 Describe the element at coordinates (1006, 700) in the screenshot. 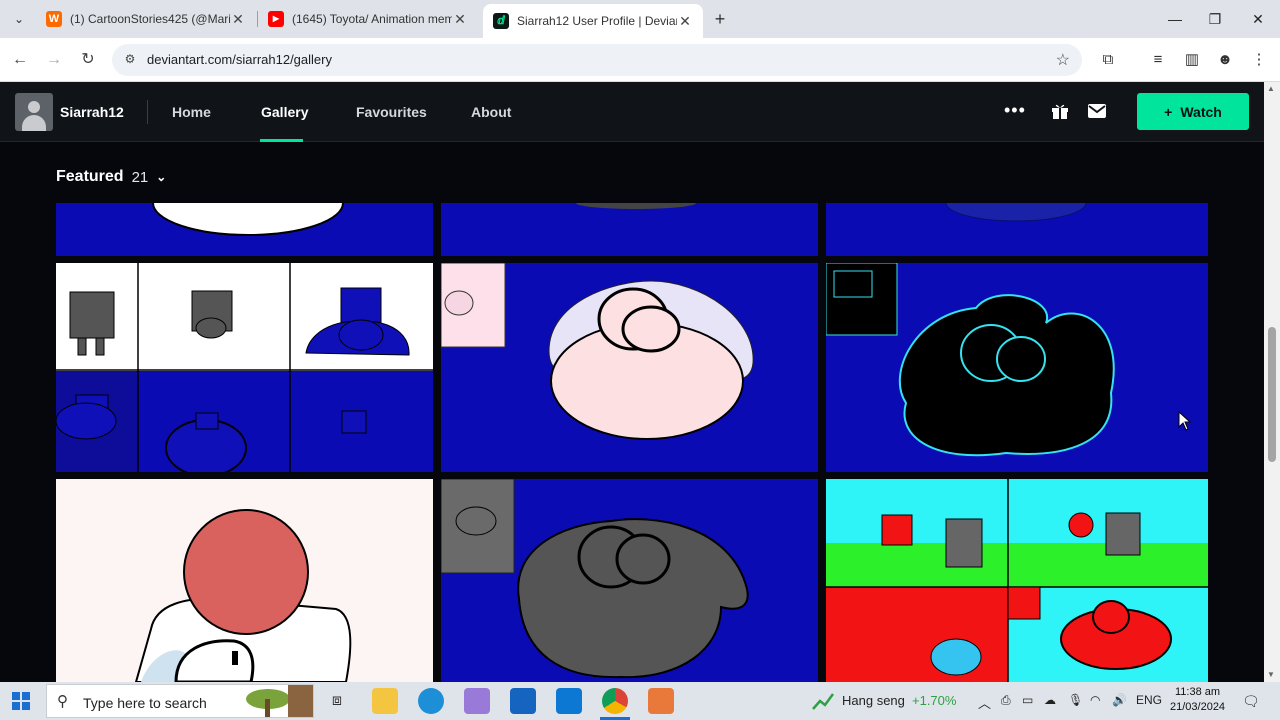

I see `meet-now-icon: ⎙` at that location.